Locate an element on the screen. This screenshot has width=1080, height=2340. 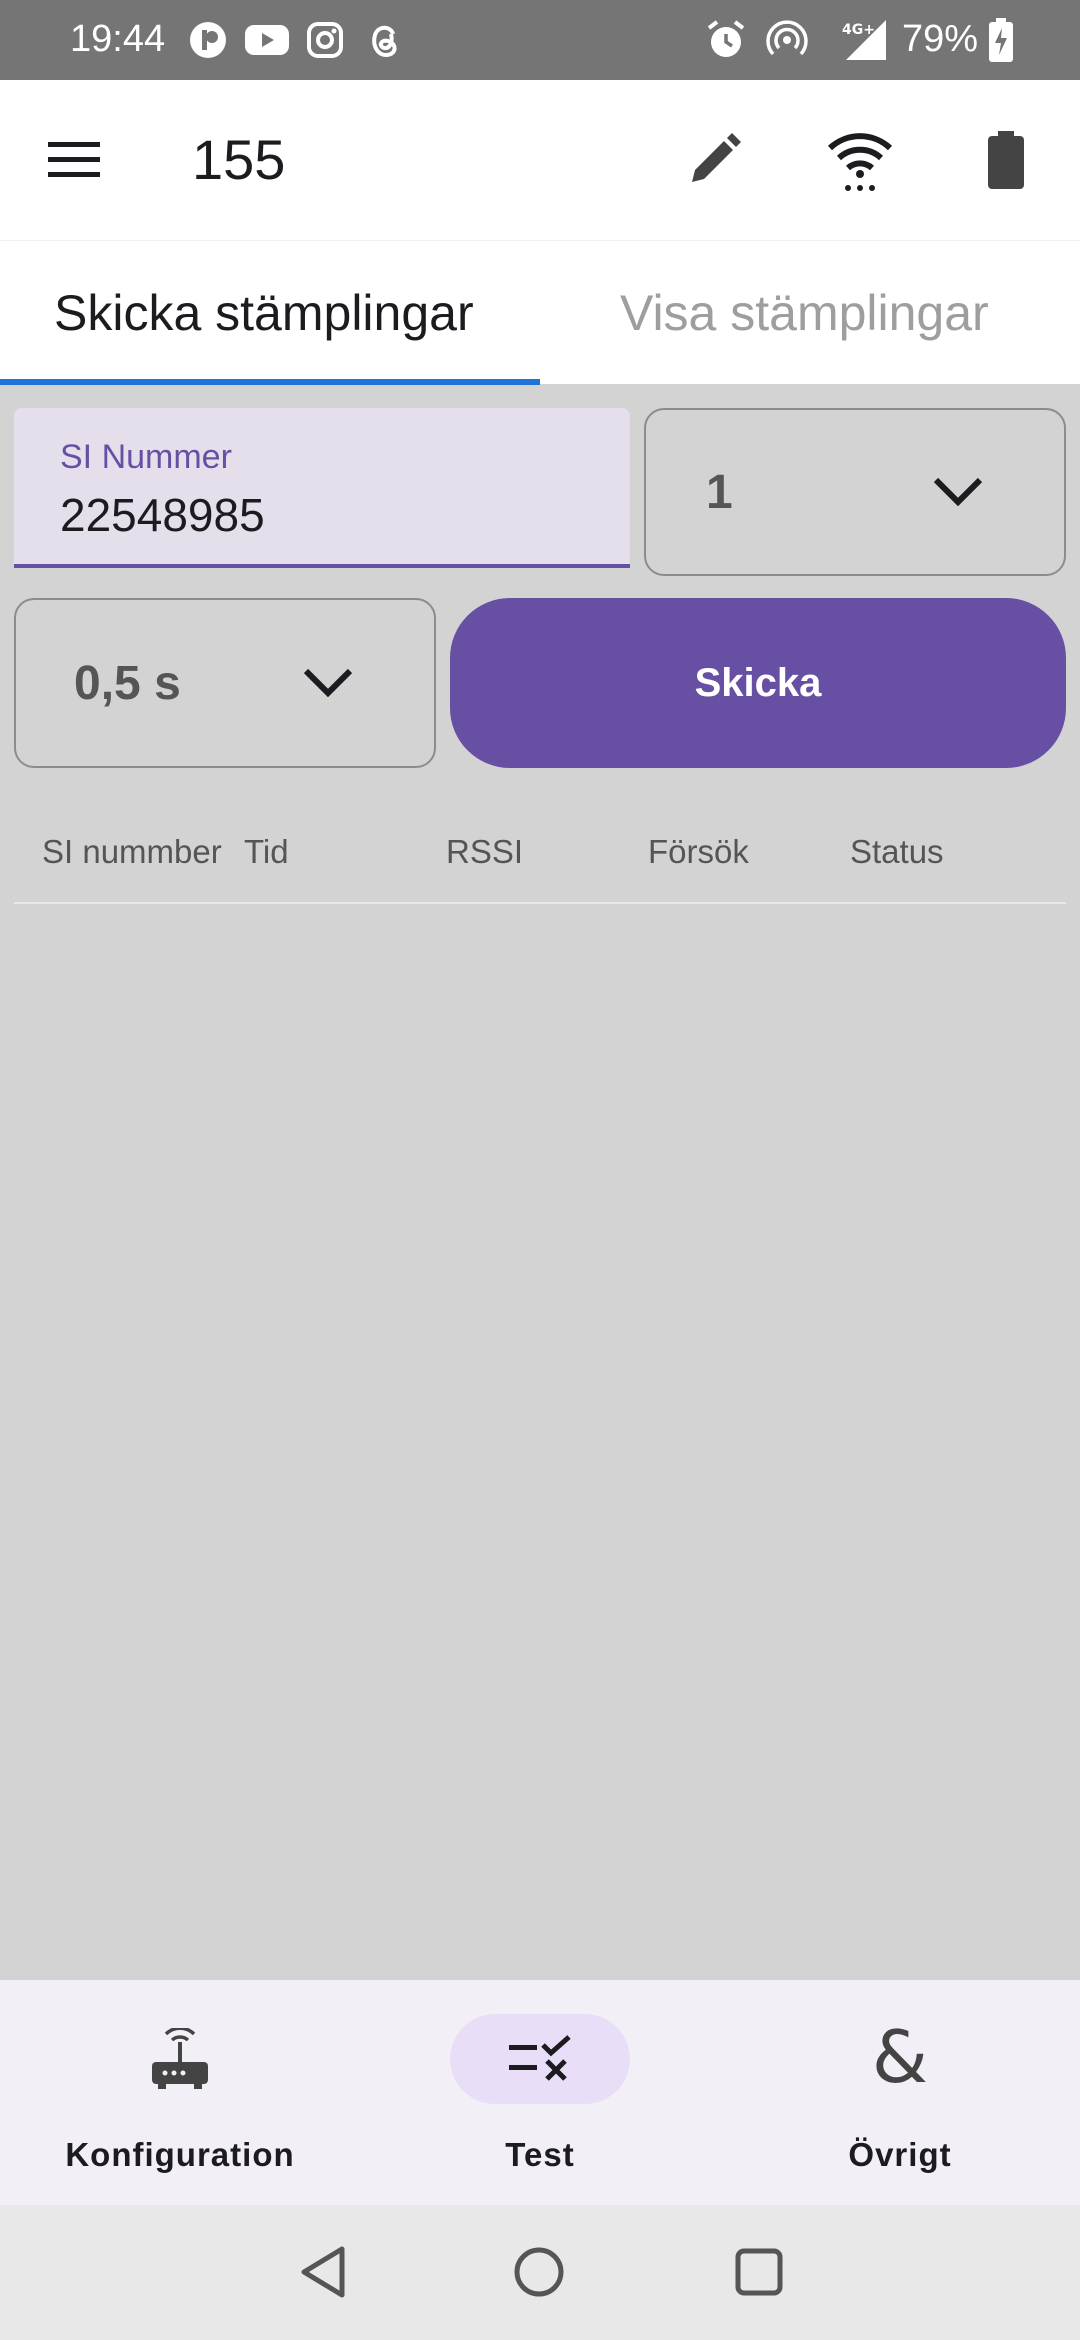
si-number-label: SI Nummer is located at coordinates (146, 457).